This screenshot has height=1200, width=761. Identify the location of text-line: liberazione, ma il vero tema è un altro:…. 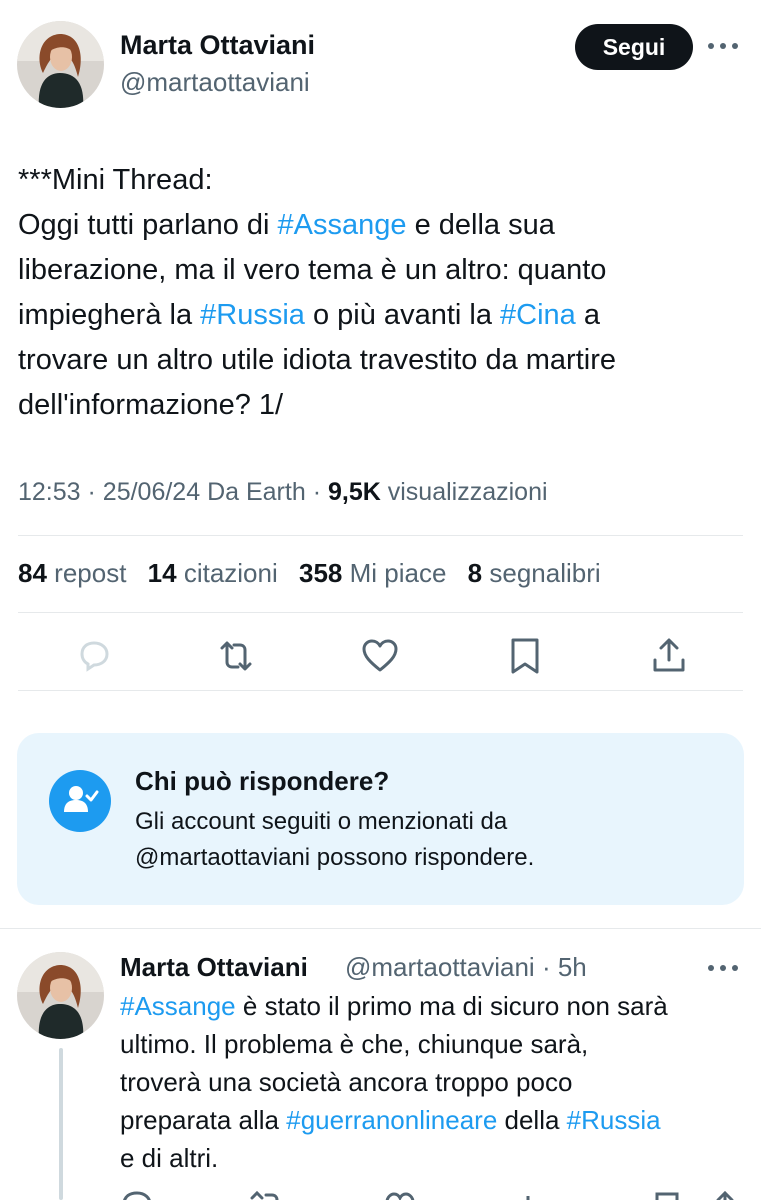
(383, 270).